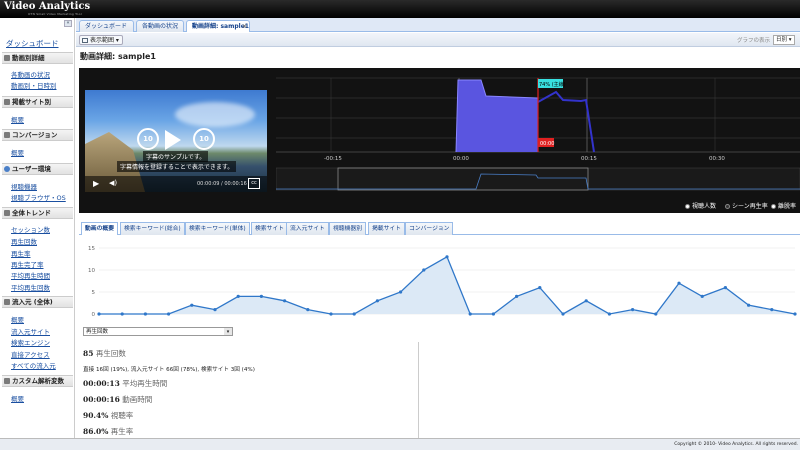  What do you see at coordinates (92, 282) in the screenshot?
I see `trend-y-axis: 0 5 10 15` at bounding box center [92, 282].